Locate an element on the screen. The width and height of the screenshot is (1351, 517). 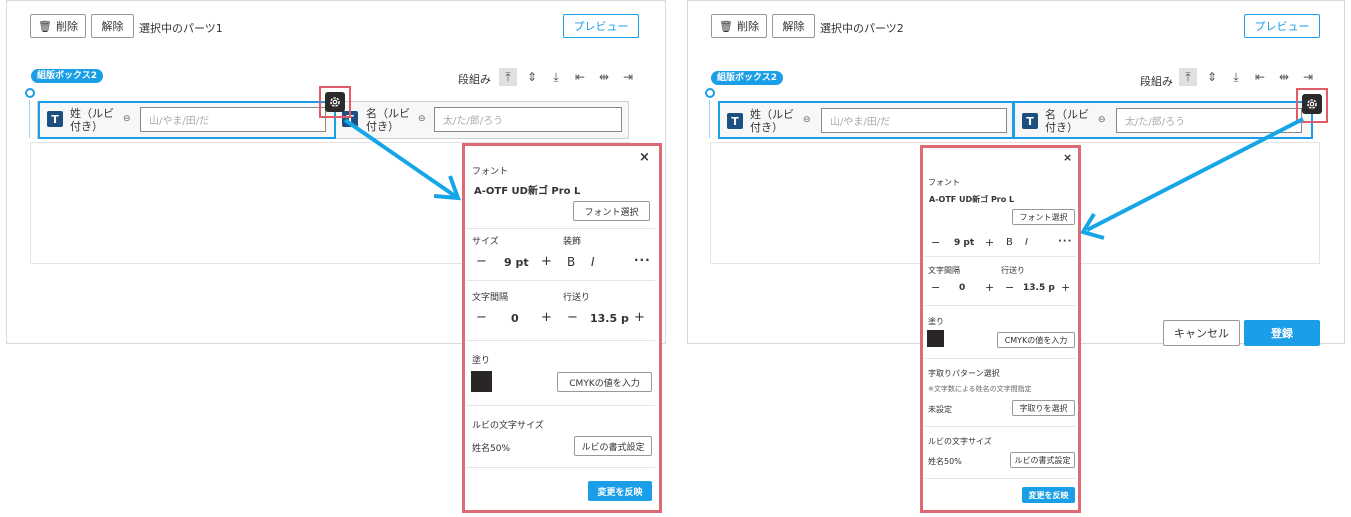
right-size-minus-button: − is located at coordinates (935, 242).